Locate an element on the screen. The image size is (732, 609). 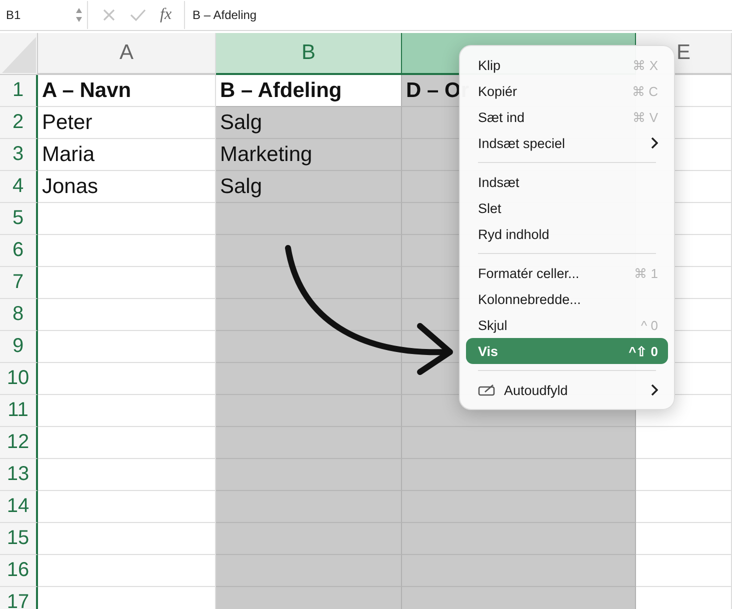
table-cell: B – Afdeling is located at coordinates (309, 91).